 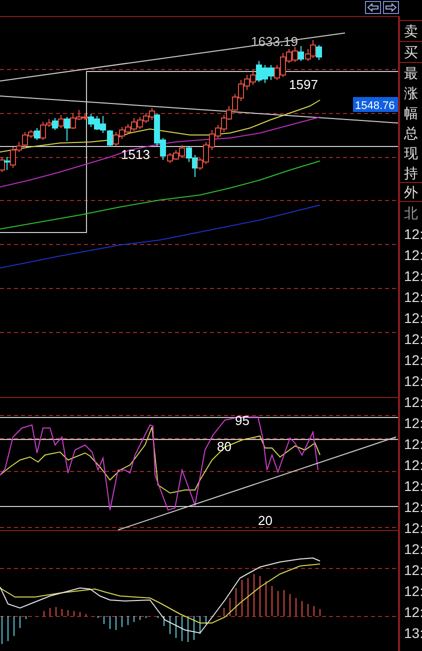 I want to click on quote-label: 卖, so click(x=411, y=31).